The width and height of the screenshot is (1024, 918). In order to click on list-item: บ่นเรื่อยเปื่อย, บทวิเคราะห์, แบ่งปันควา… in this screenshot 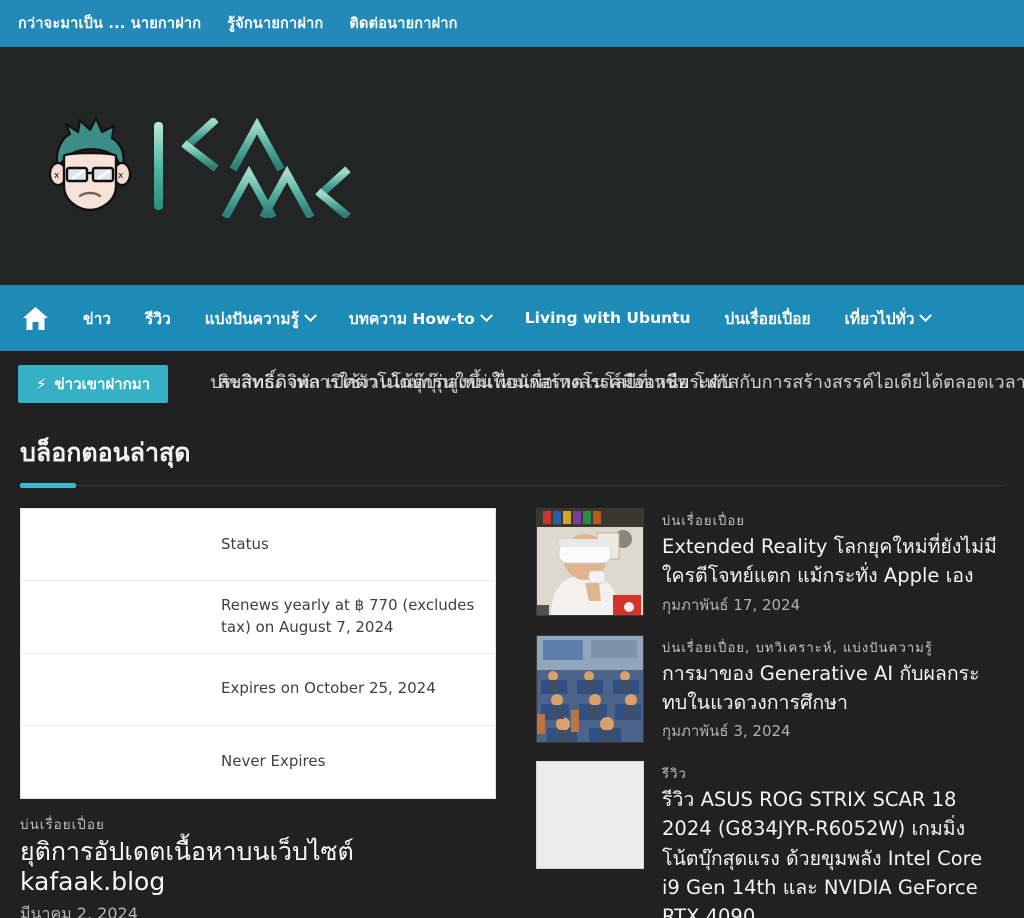, I will do `click(770, 689)`.